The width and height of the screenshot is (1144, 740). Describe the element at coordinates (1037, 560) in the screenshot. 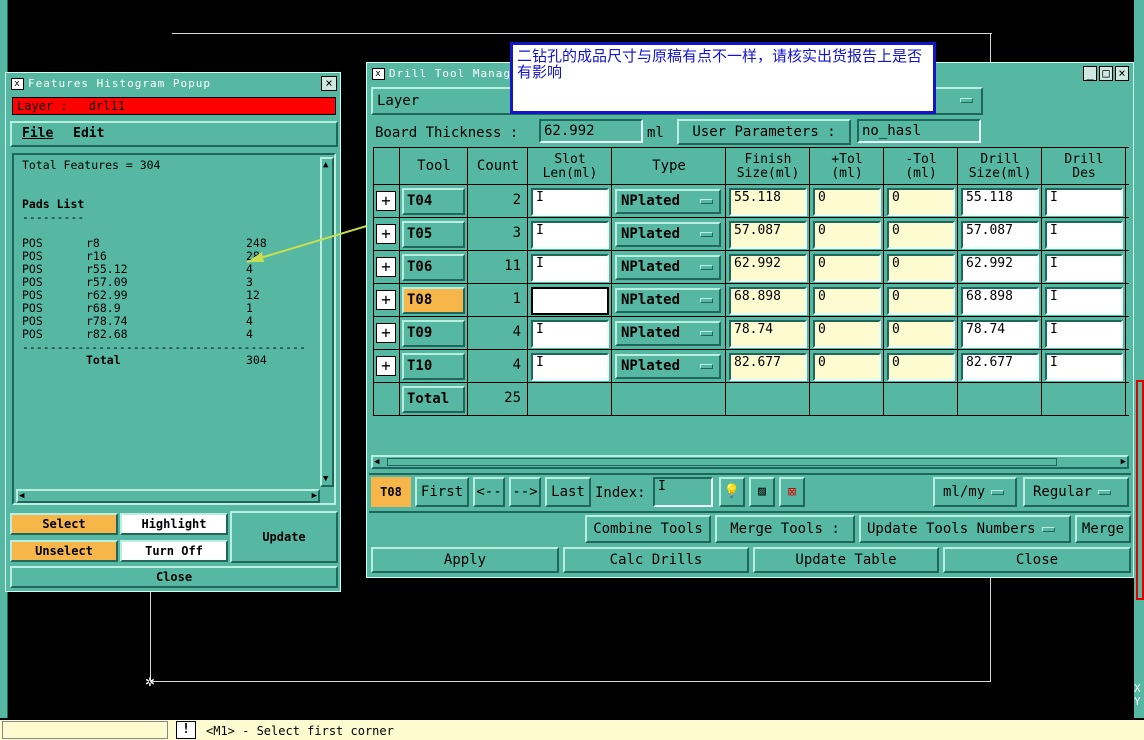

I see `drill-close-button: Close` at that location.